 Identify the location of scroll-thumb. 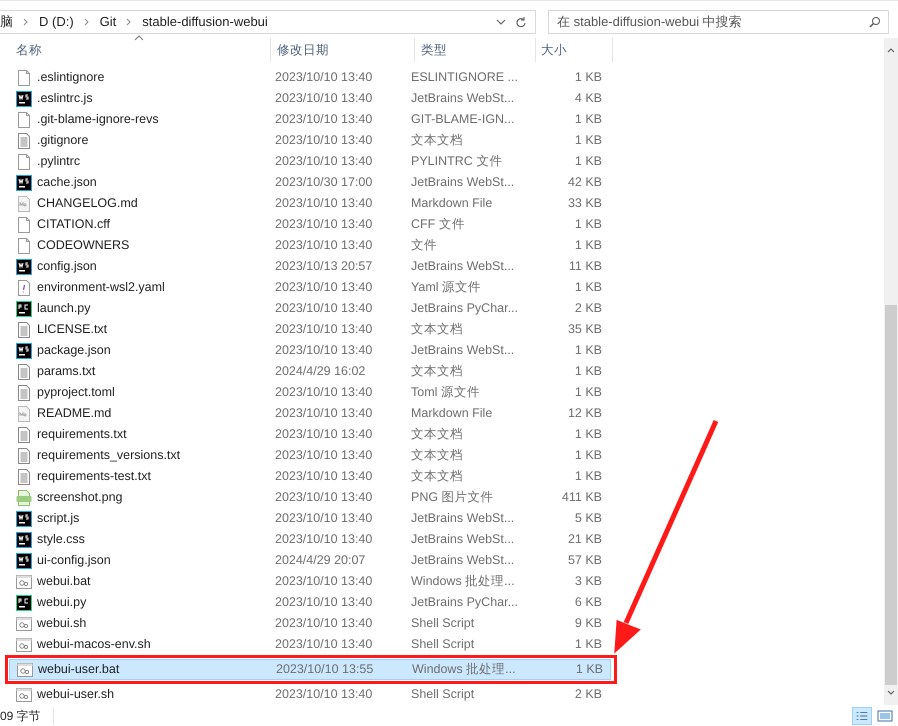
(891, 495).